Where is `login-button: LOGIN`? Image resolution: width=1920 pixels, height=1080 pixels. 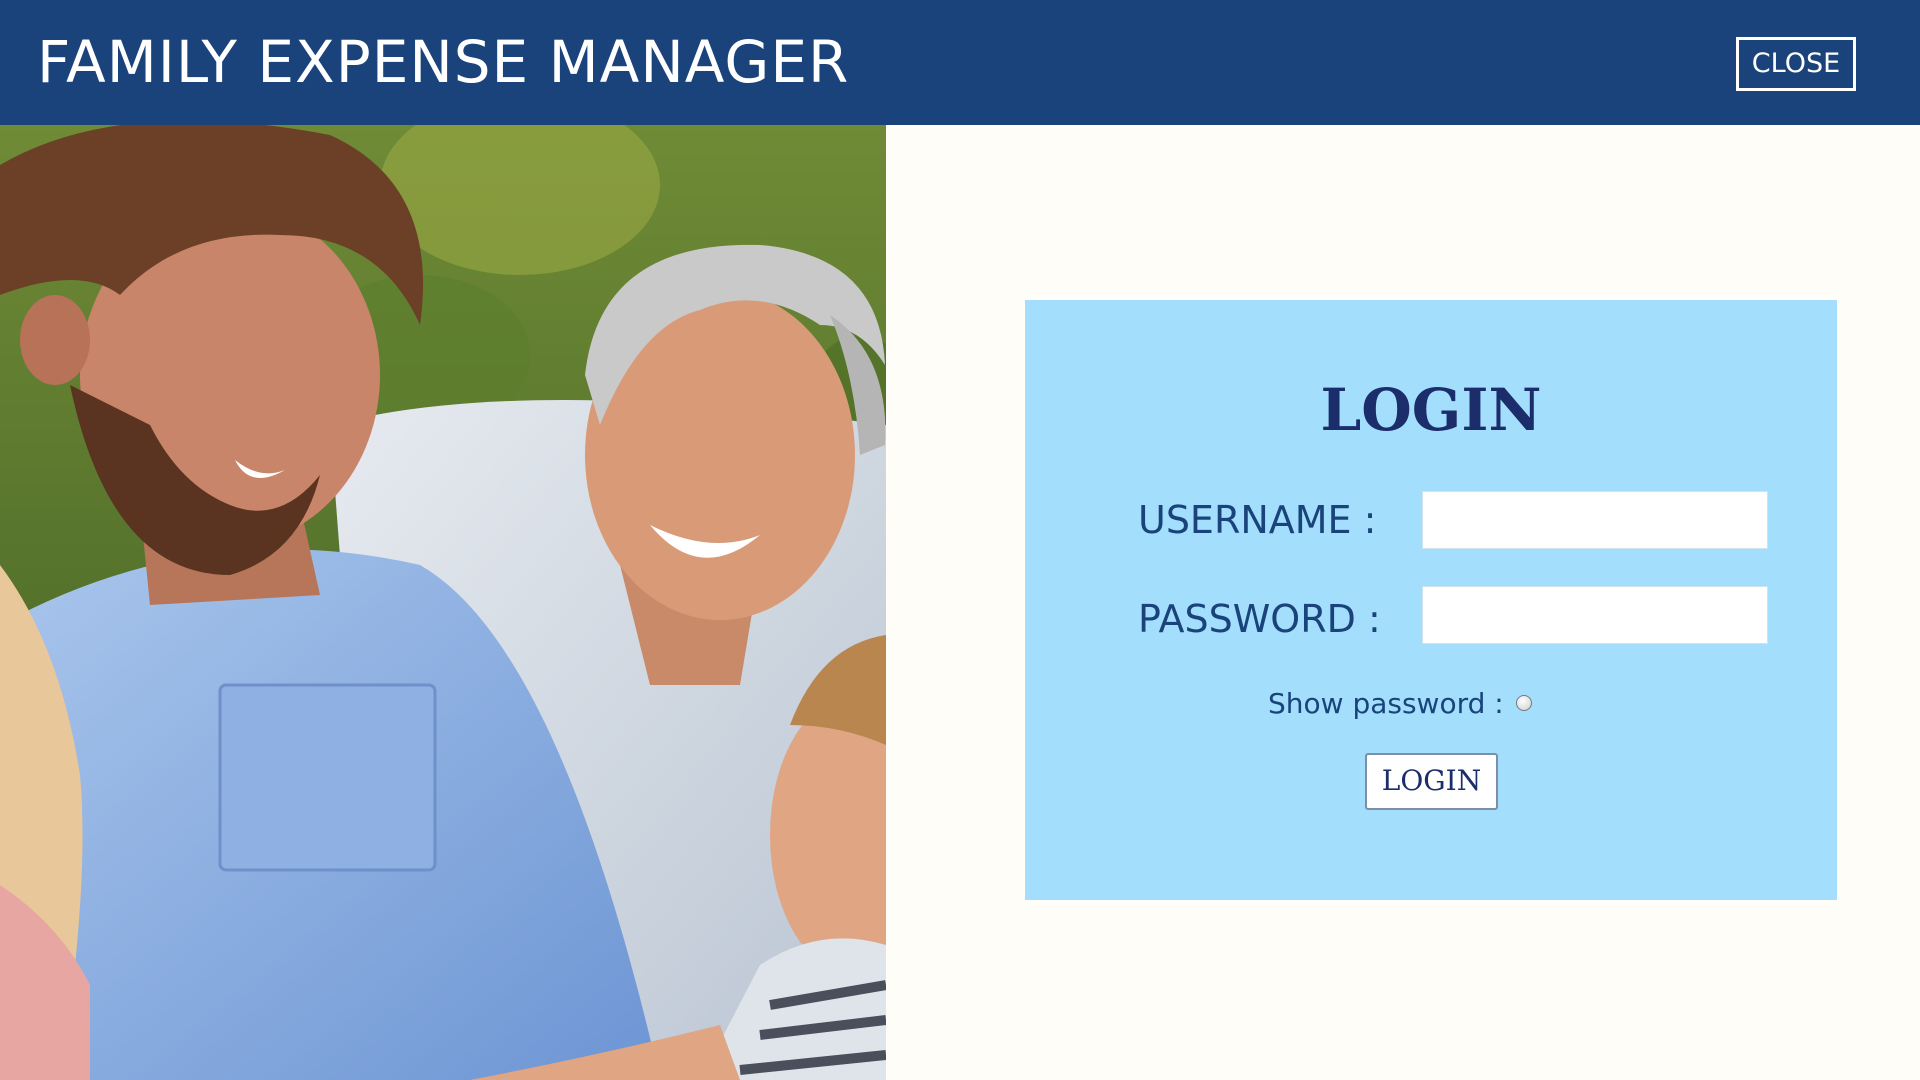 login-button: LOGIN is located at coordinates (1431, 781).